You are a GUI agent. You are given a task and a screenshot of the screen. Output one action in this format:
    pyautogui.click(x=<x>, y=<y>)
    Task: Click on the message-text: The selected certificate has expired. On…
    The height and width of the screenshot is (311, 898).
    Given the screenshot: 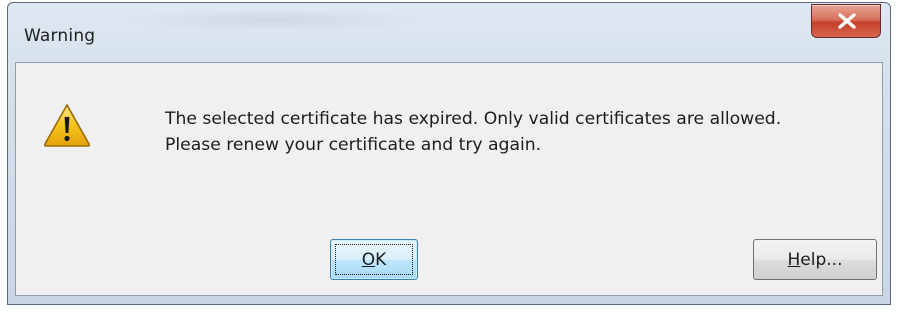 What is the action you would take?
    pyautogui.click(x=473, y=132)
    